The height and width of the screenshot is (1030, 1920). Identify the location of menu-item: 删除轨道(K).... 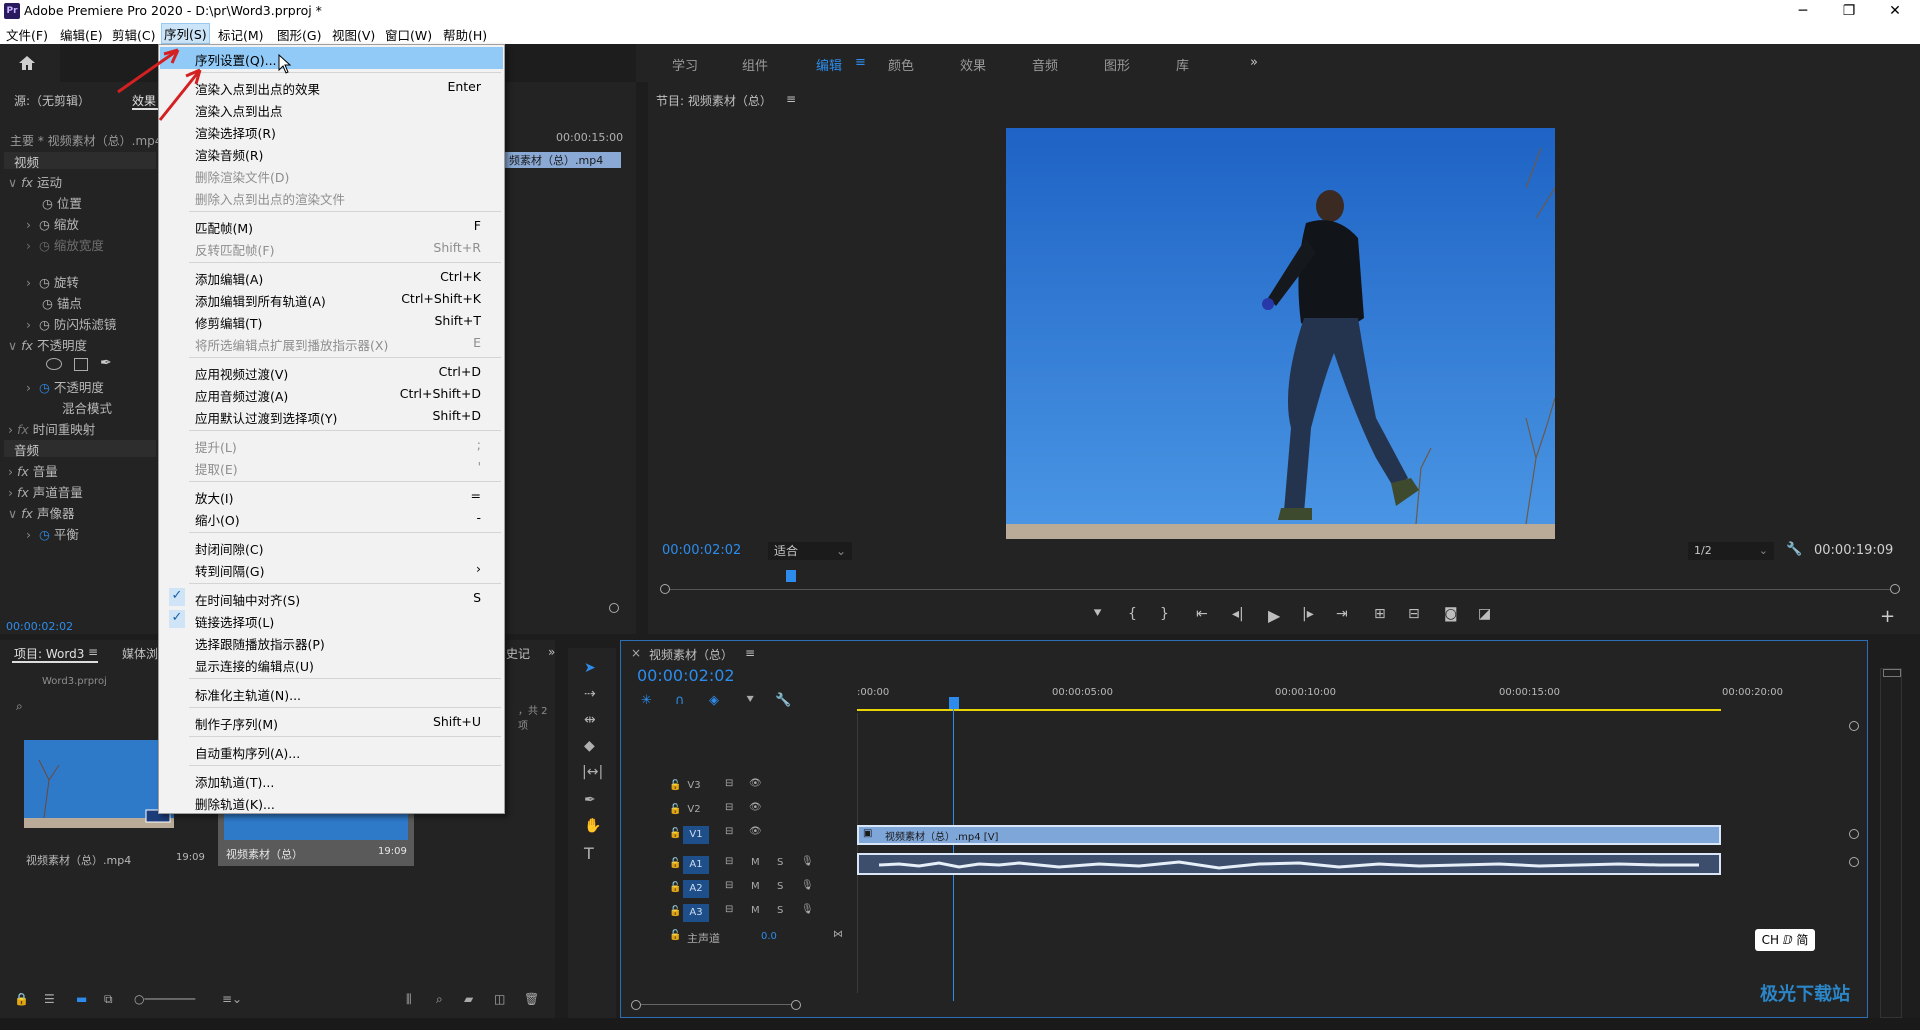
(331, 802).